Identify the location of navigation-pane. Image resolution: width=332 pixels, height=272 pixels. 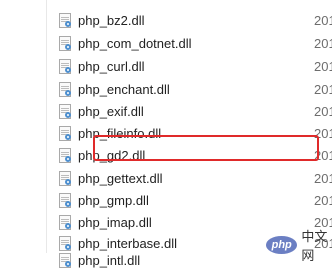
(23, 126).